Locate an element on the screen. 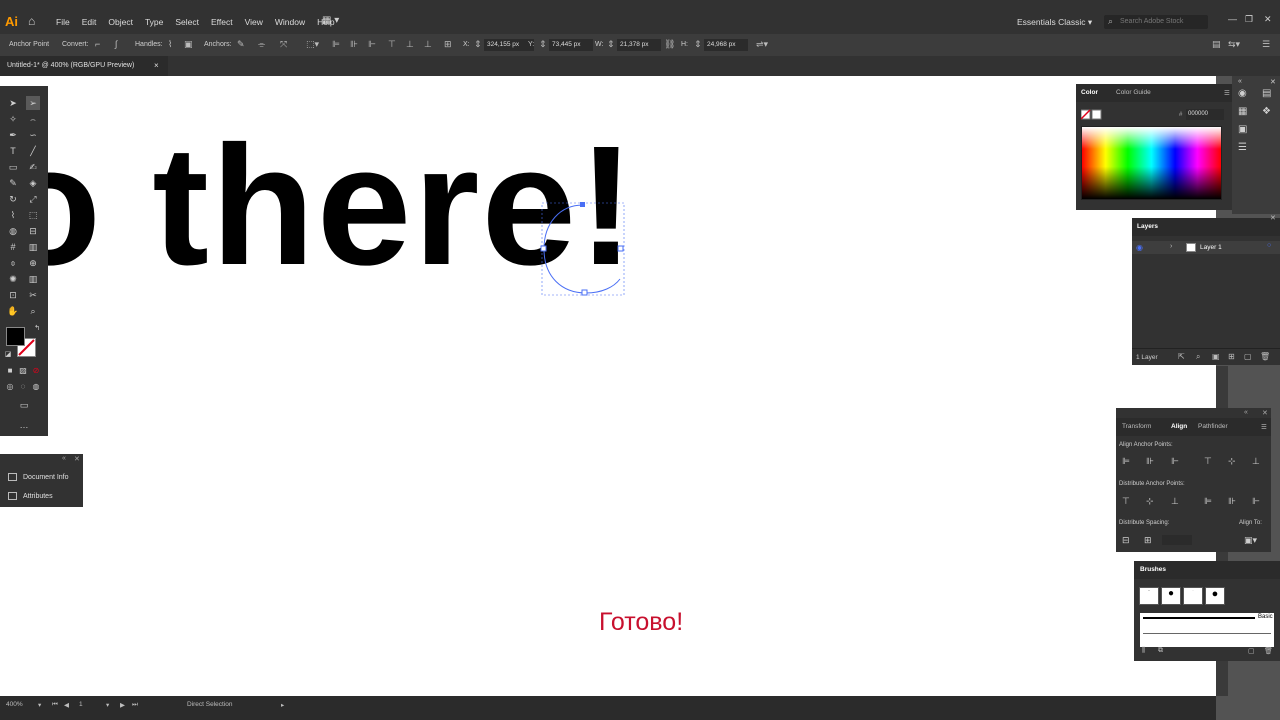  zoom-level: 400% is located at coordinates (14, 704).